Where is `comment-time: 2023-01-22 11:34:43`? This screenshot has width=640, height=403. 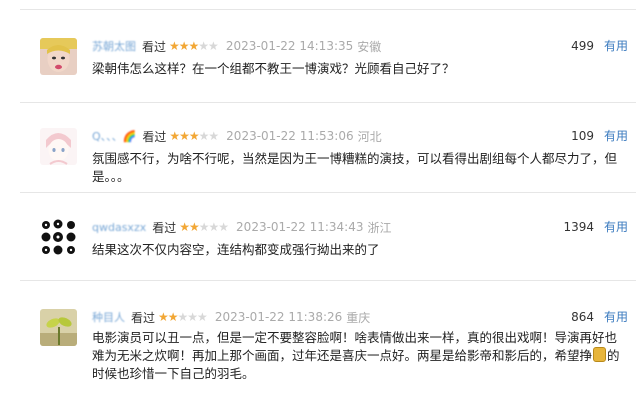
comment-time: 2023-01-22 11:34:43 is located at coordinates (300, 227).